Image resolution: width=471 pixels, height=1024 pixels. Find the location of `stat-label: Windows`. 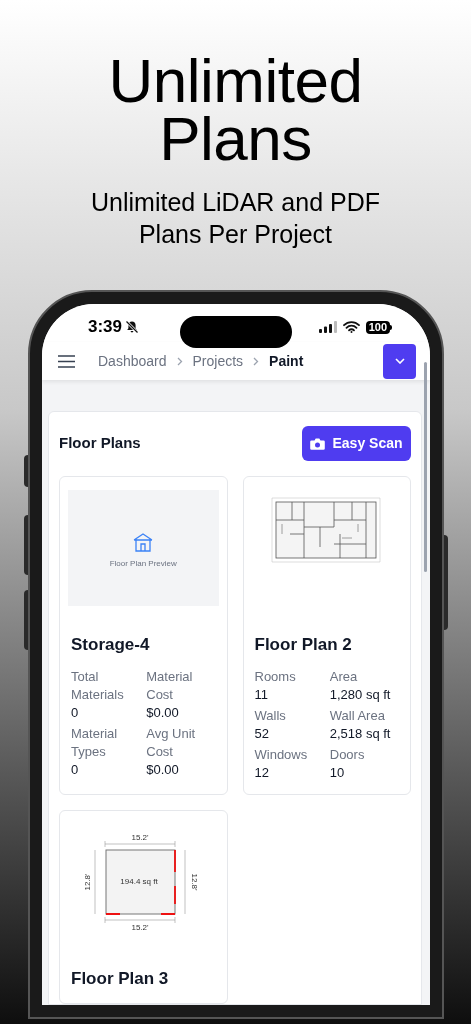

stat-label: Windows is located at coordinates (281, 754).